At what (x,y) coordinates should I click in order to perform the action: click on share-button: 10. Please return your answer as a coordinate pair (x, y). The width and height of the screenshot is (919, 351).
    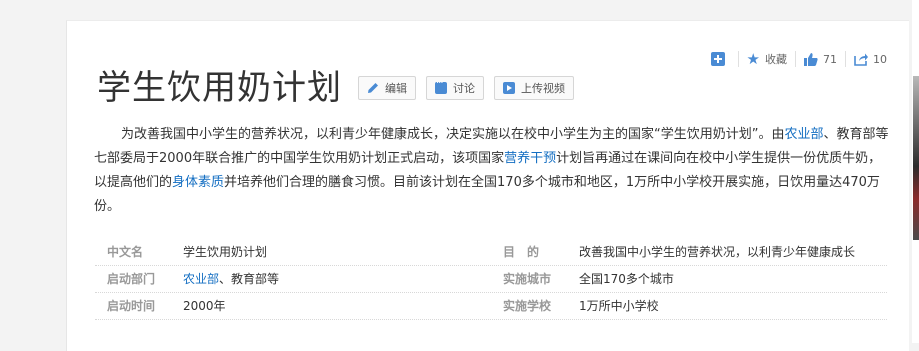
    Looking at the image, I should click on (870, 59).